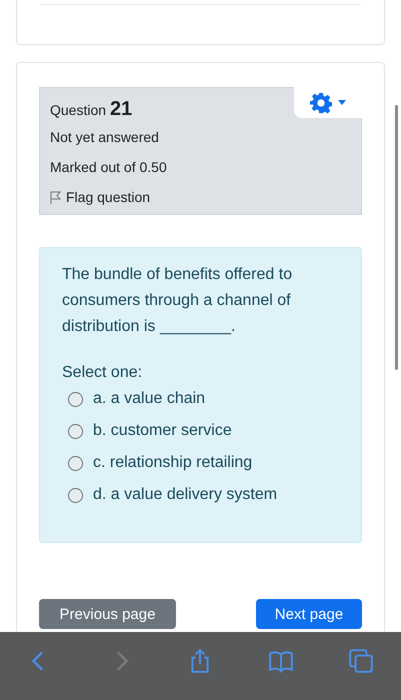 The image size is (401, 700). What do you see at coordinates (107, 614) in the screenshot?
I see `previous-page-button: Previous page` at bounding box center [107, 614].